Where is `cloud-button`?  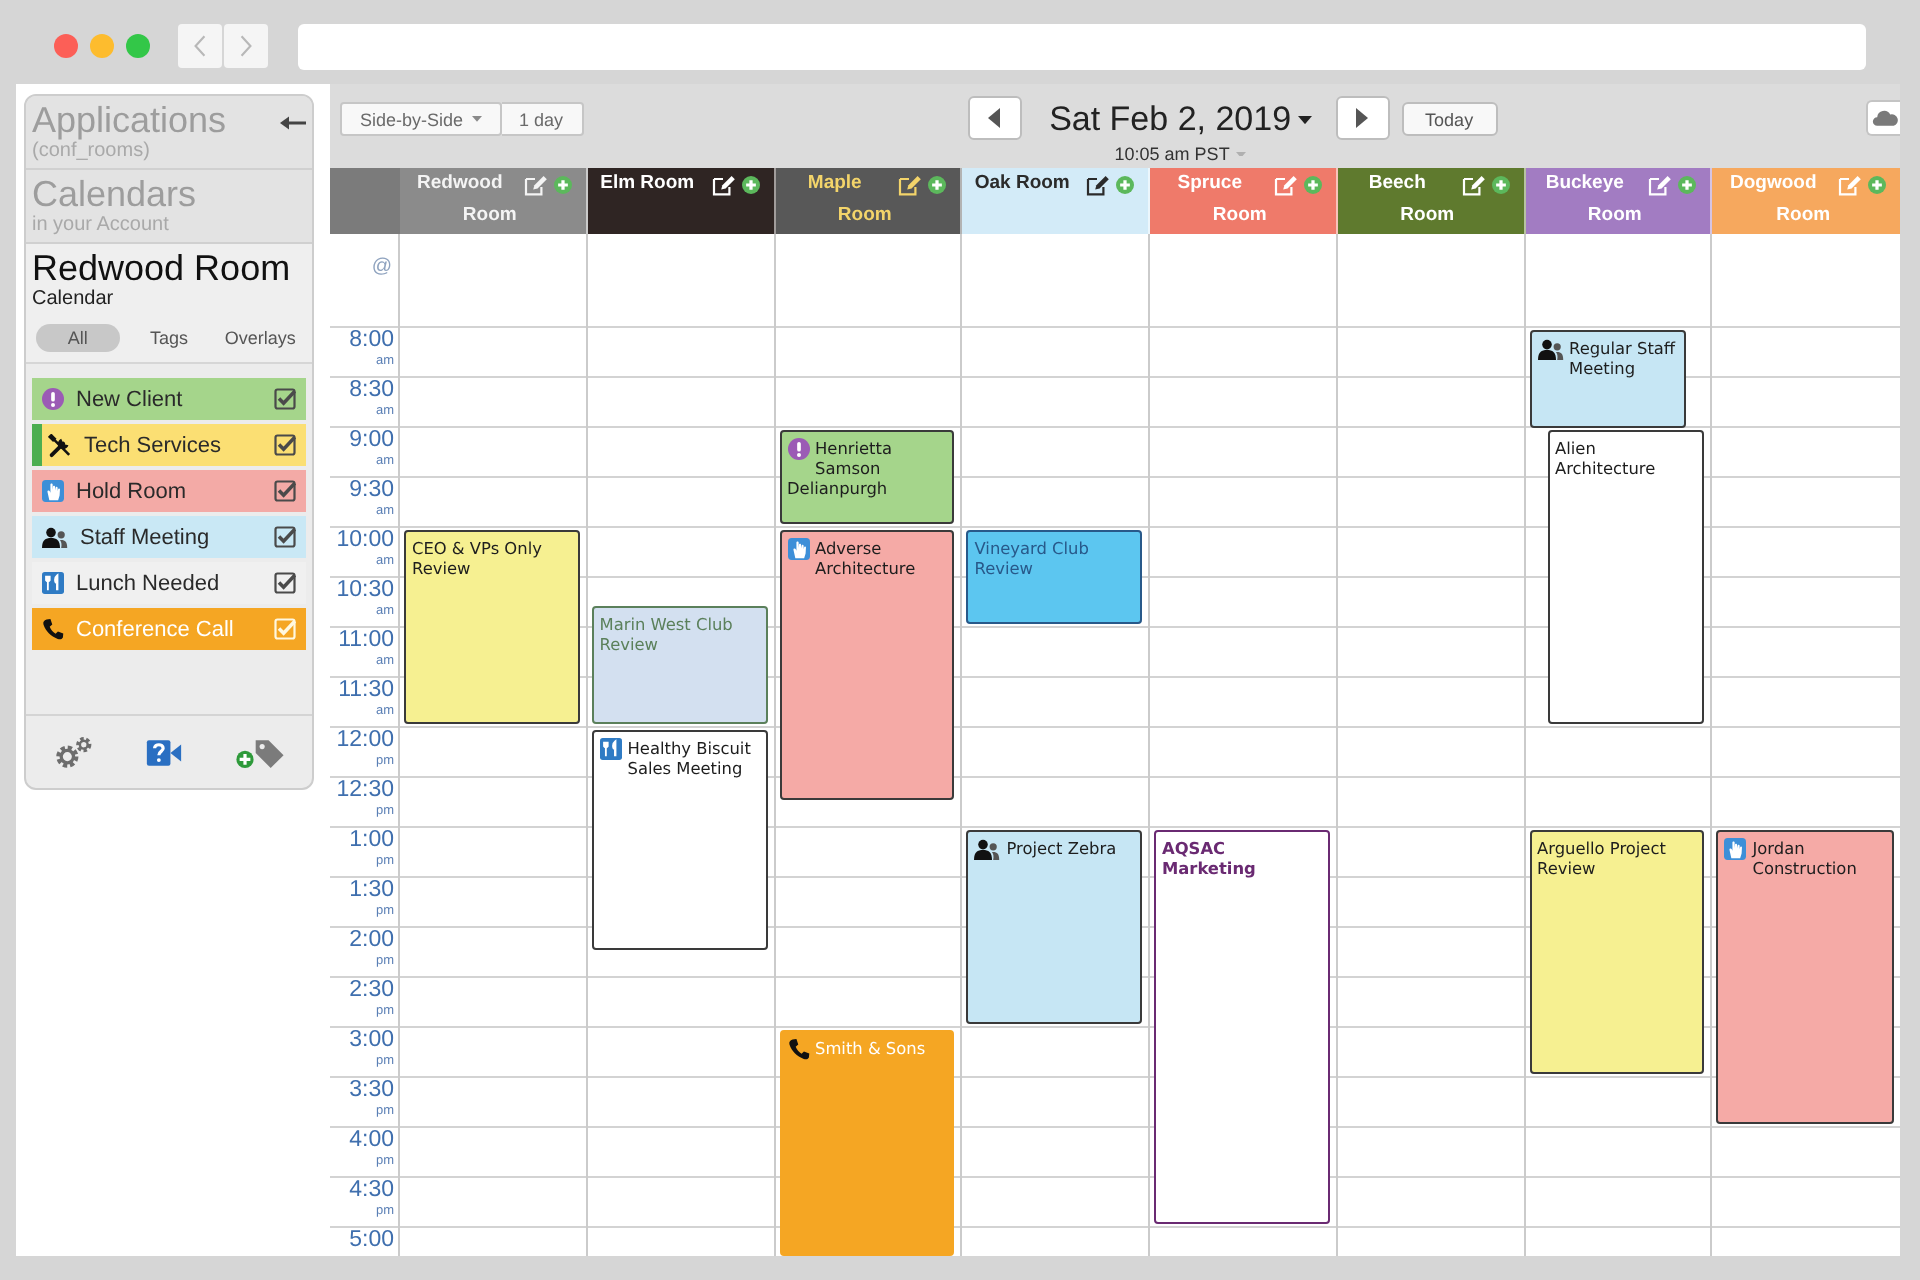 cloud-button is located at coordinates (1883, 118).